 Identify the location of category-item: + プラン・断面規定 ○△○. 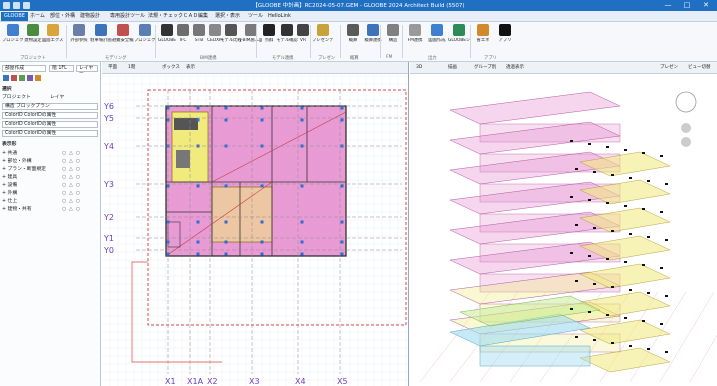
(50, 169).